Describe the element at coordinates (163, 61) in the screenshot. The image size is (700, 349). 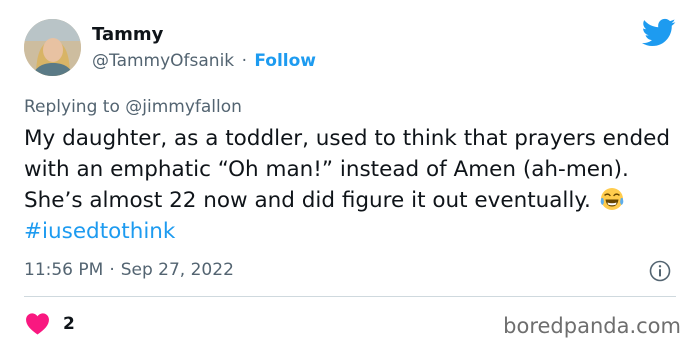
I see `author-handle: @TammyOfsanik` at that location.